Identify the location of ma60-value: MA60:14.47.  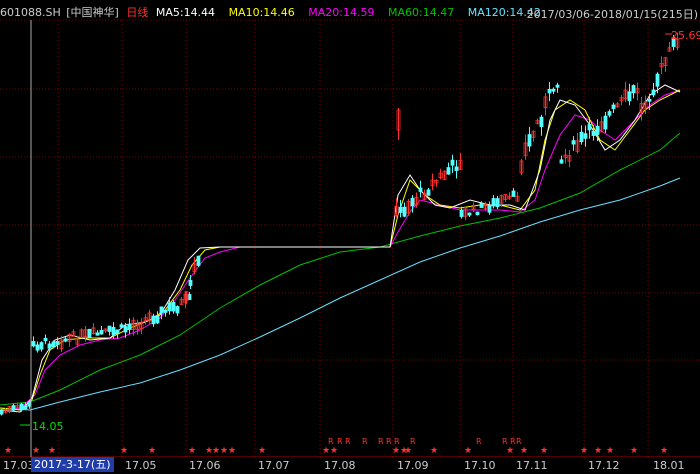
(421, 12).